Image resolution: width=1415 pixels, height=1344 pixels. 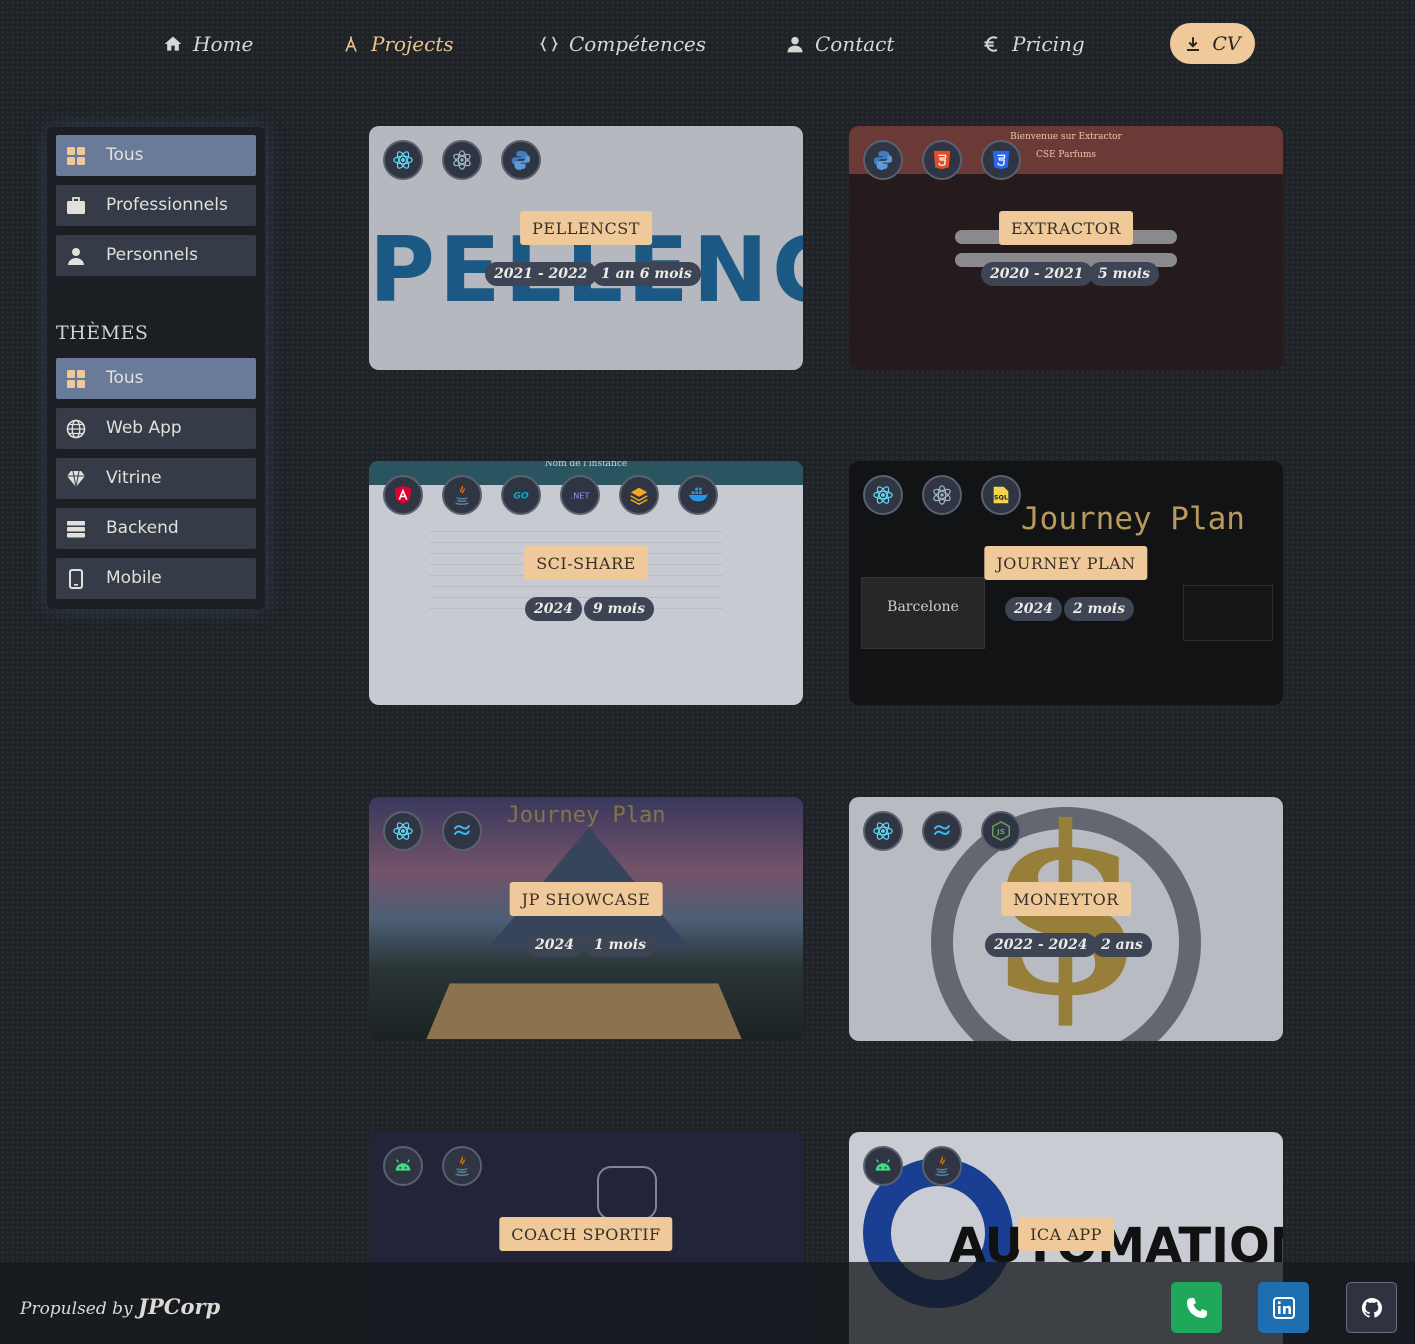 I want to click on download-icon, so click(x=1193, y=43).